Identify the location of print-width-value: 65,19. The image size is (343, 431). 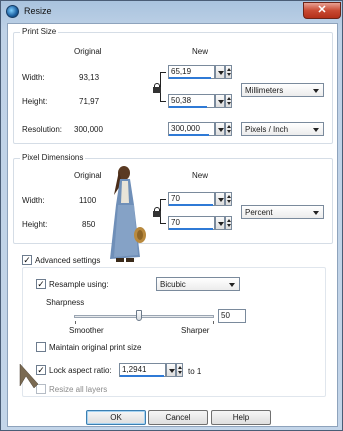
(181, 71).